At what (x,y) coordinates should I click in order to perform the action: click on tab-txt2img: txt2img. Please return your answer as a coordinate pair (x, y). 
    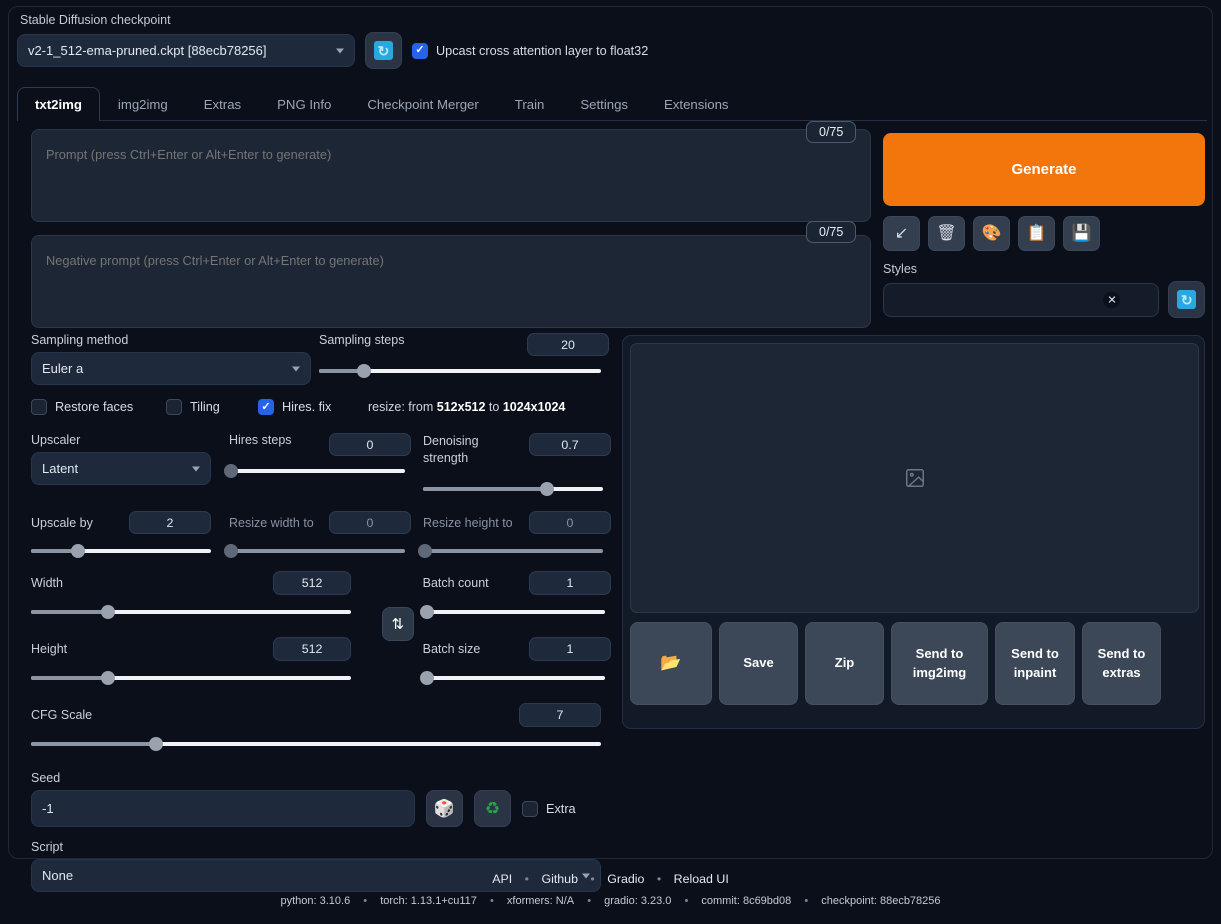
    Looking at the image, I should click on (58, 104).